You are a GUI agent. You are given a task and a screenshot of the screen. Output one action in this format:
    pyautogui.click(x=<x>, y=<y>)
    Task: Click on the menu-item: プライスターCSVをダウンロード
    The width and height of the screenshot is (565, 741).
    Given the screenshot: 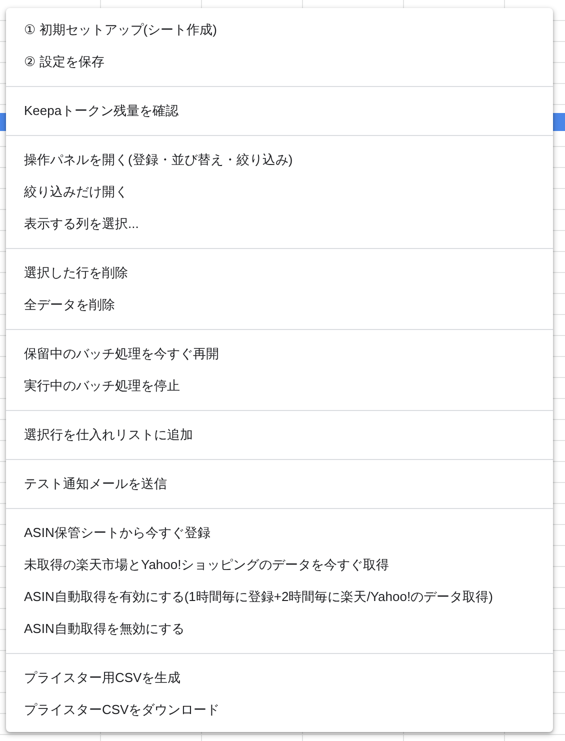 What is the action you would take?
    pyautogui.click(x=279, y=710)
    